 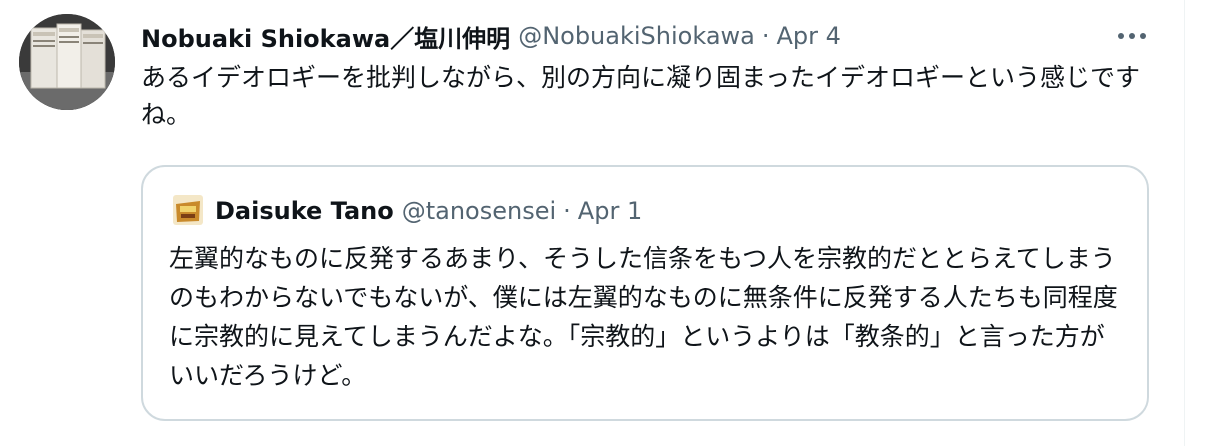 I want to click on quoted-avatar, so click(x=188, y=210).